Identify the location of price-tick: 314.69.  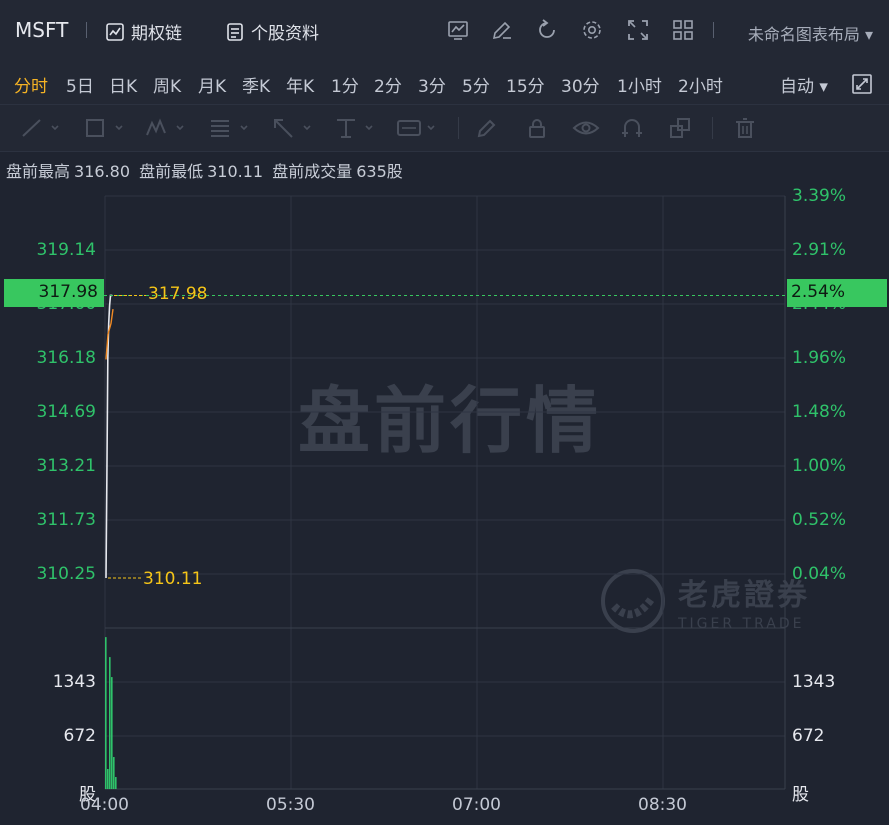
(66, 412).